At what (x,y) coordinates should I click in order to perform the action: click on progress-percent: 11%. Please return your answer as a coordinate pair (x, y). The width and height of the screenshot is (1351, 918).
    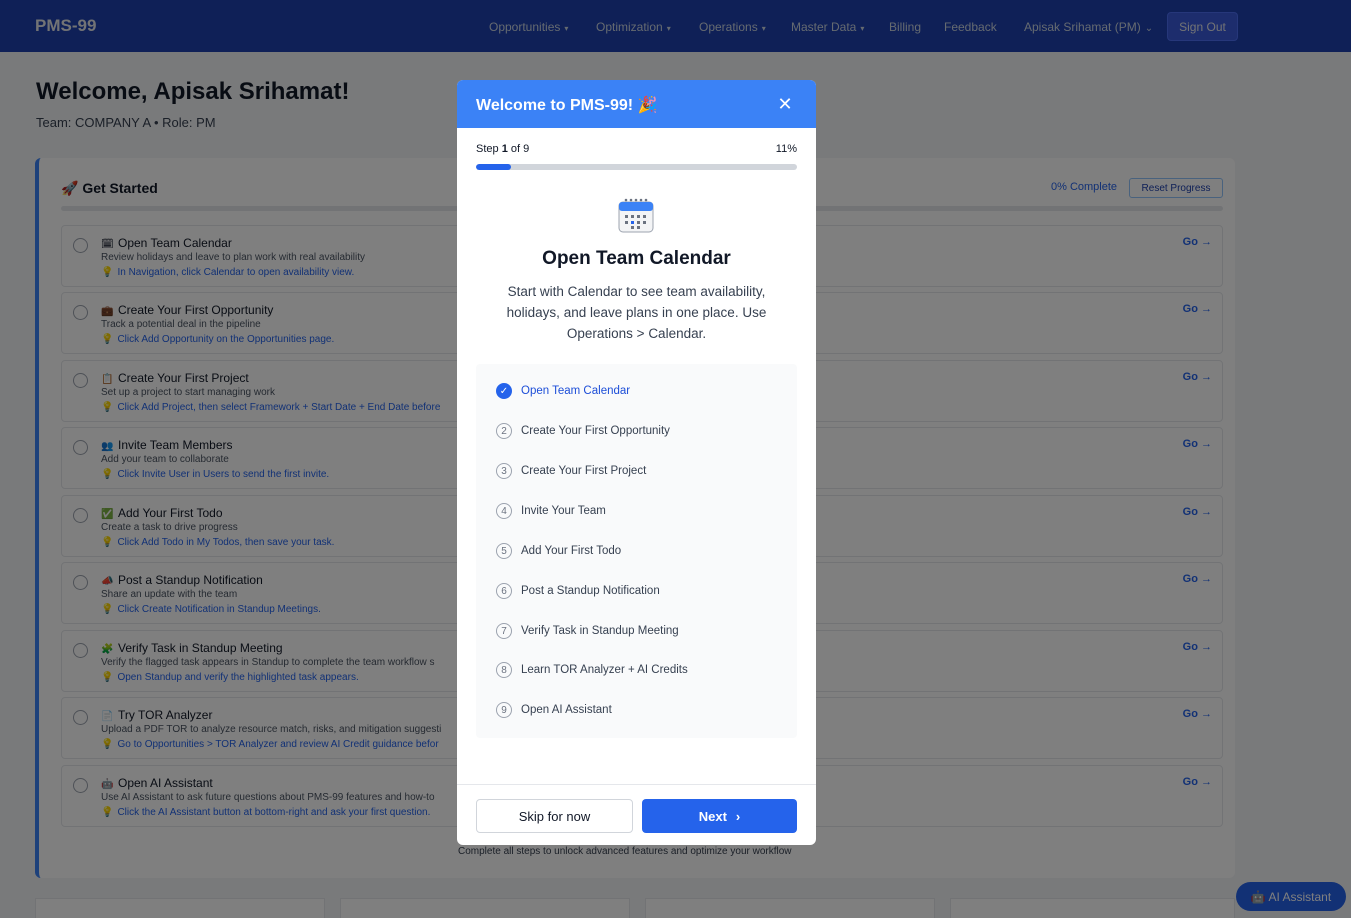
    Looking at the image, I should click on (786, 149).